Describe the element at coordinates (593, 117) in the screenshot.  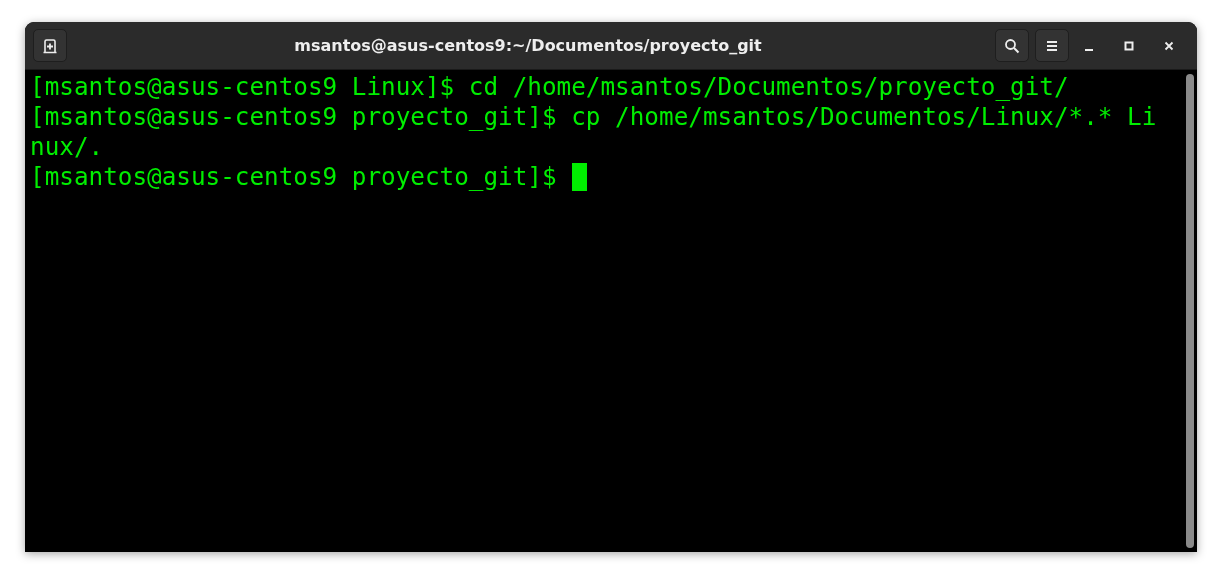
I see `terminal-line: [msantos@asus-centos9 proyecto_git]$ cp /home/msantos/Documentos/Linux/*.* Li` at that location.